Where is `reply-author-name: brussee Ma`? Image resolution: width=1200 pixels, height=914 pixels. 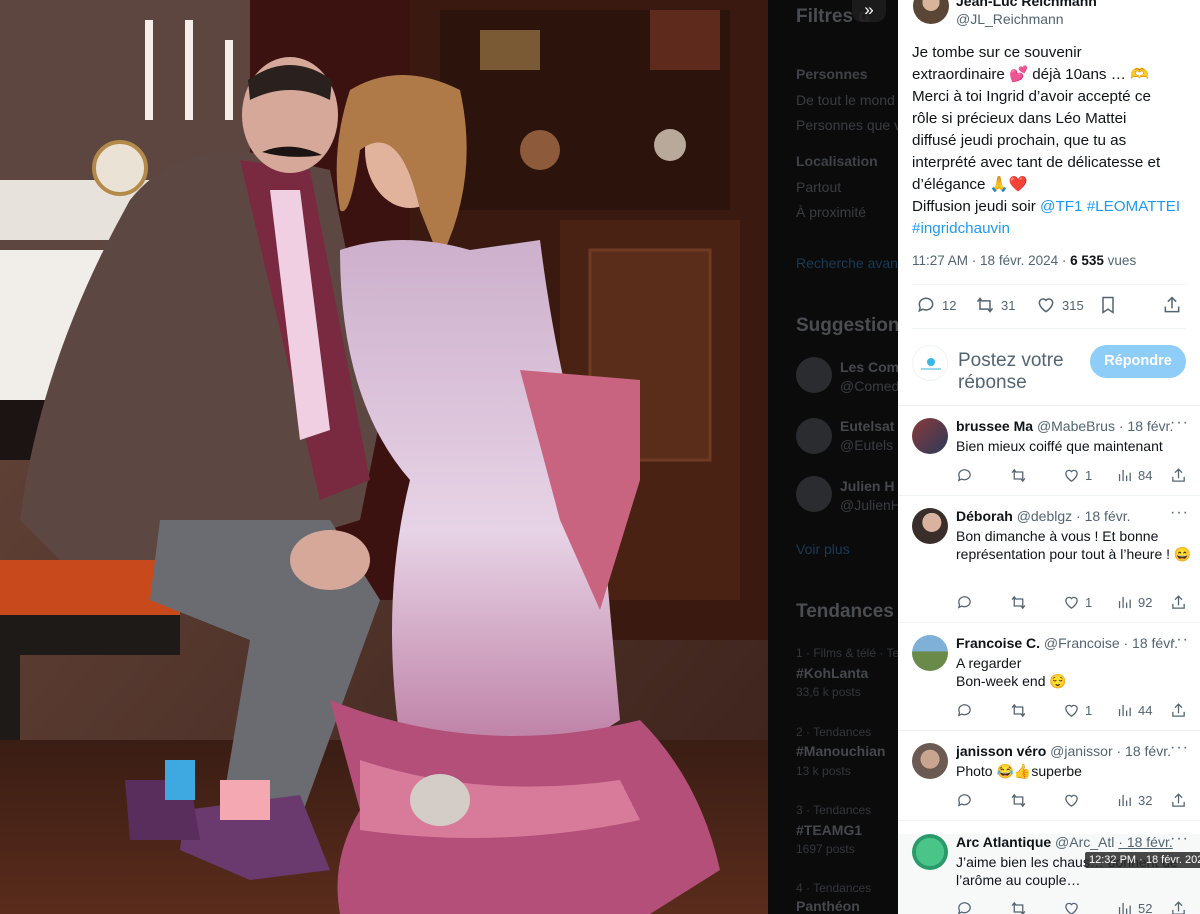
reply-author-name: brussee Ma is located at coordinates (994, 426).